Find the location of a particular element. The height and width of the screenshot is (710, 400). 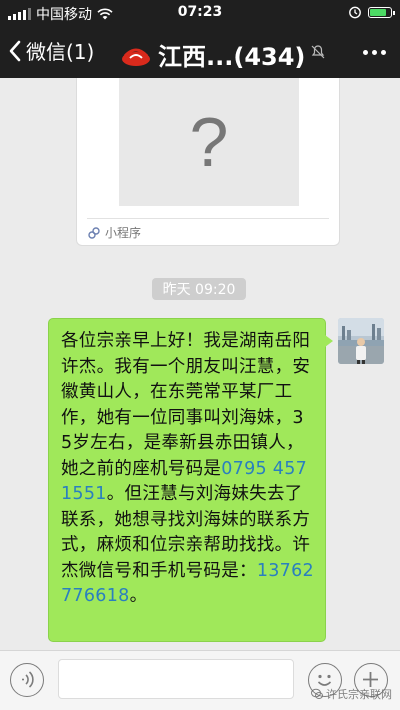

battery-icon is located at coordinates (381, 12).